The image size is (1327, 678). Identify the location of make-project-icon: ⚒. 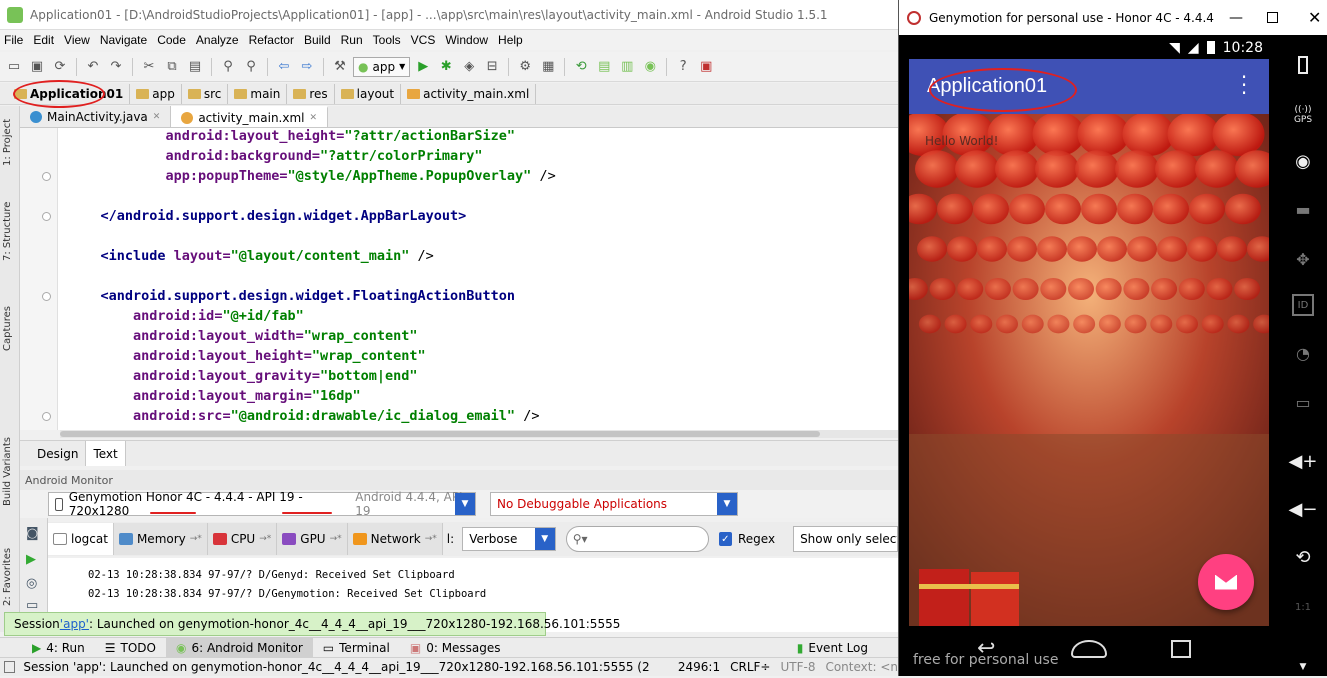
(340, 67).